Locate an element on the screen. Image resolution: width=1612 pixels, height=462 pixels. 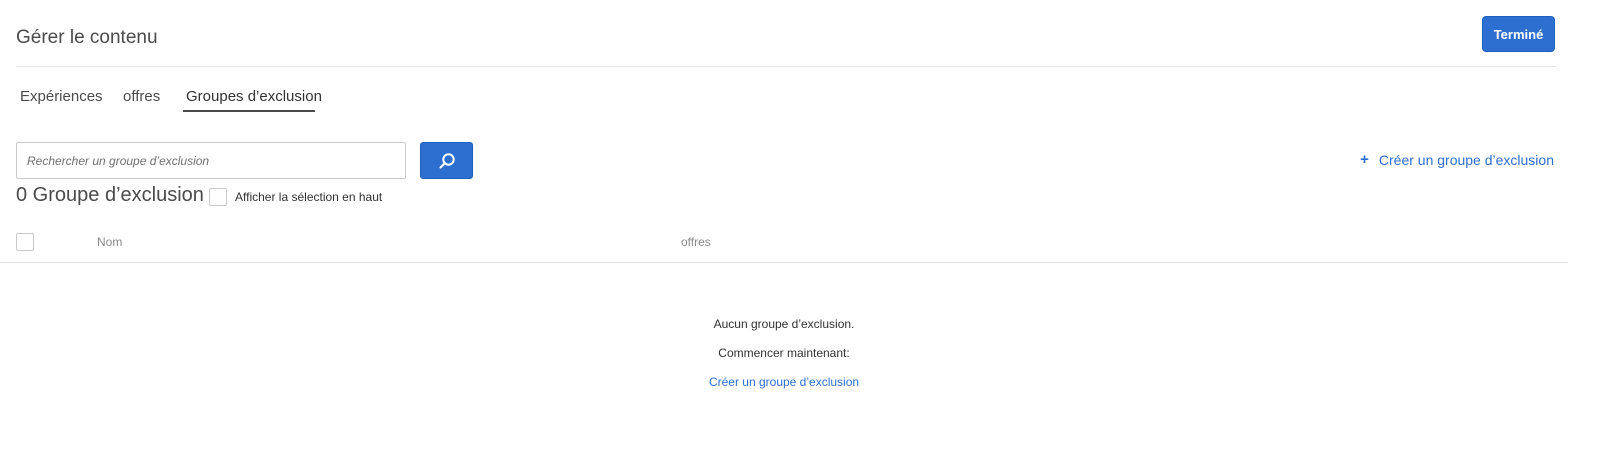
empty-state-message: Aucun groupe d’exclusion. is located at coordinates (784, 324).